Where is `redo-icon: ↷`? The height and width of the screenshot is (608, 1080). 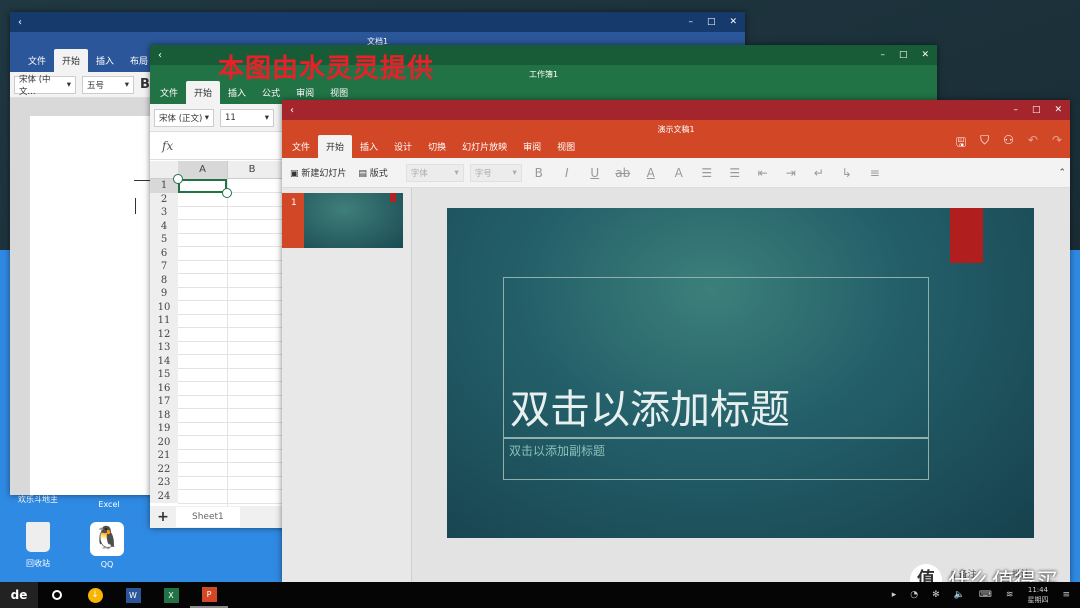 redo-icon: ↷ is located at coordinates (1057, 143).